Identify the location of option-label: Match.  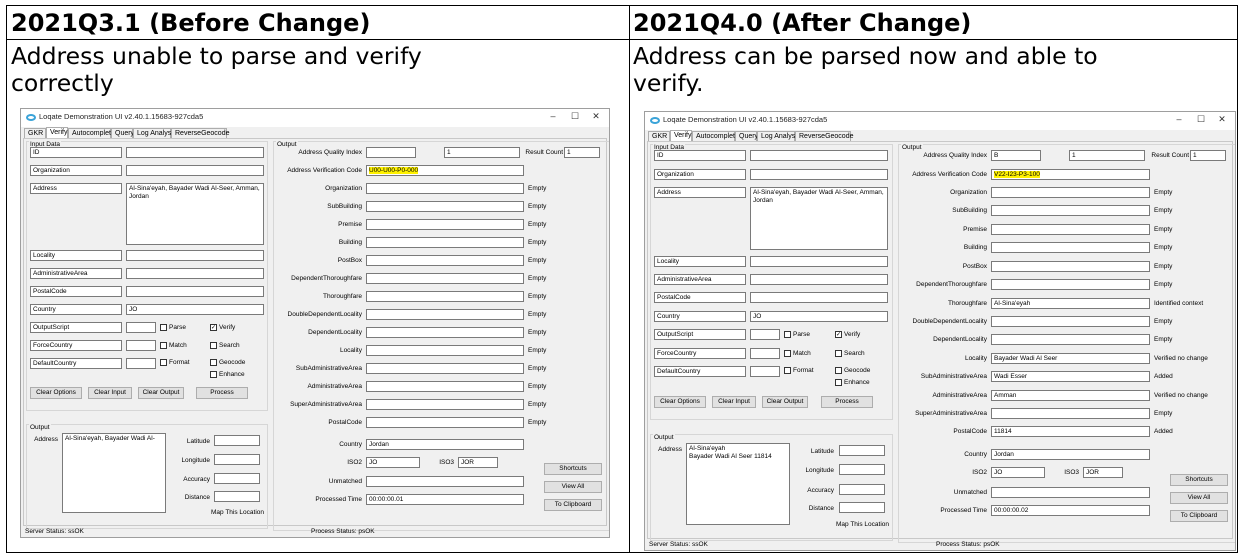
(802, 353).